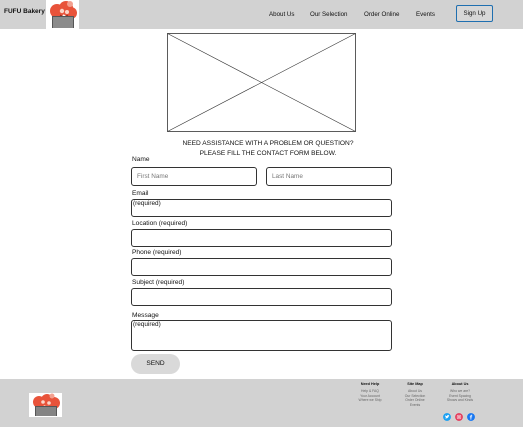  I want to click on nav-about-us: About Us, so click(281, 14).